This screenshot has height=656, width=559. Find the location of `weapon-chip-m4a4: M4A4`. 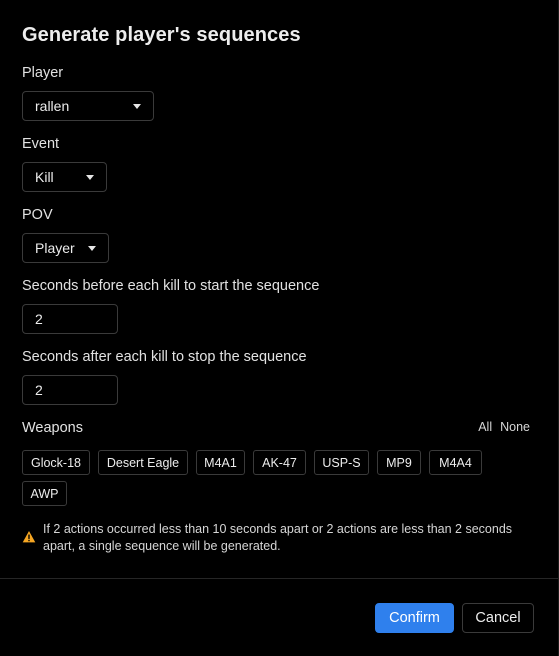

weapon-chip-m4a4: M4A4 is located at coordinates (455, 462).